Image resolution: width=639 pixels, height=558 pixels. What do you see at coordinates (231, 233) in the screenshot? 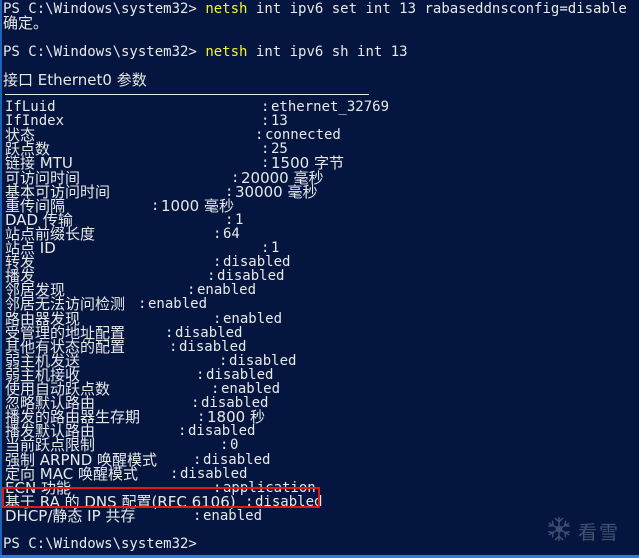
I see `parameter-value: 64` at bounding box center [231, 233].